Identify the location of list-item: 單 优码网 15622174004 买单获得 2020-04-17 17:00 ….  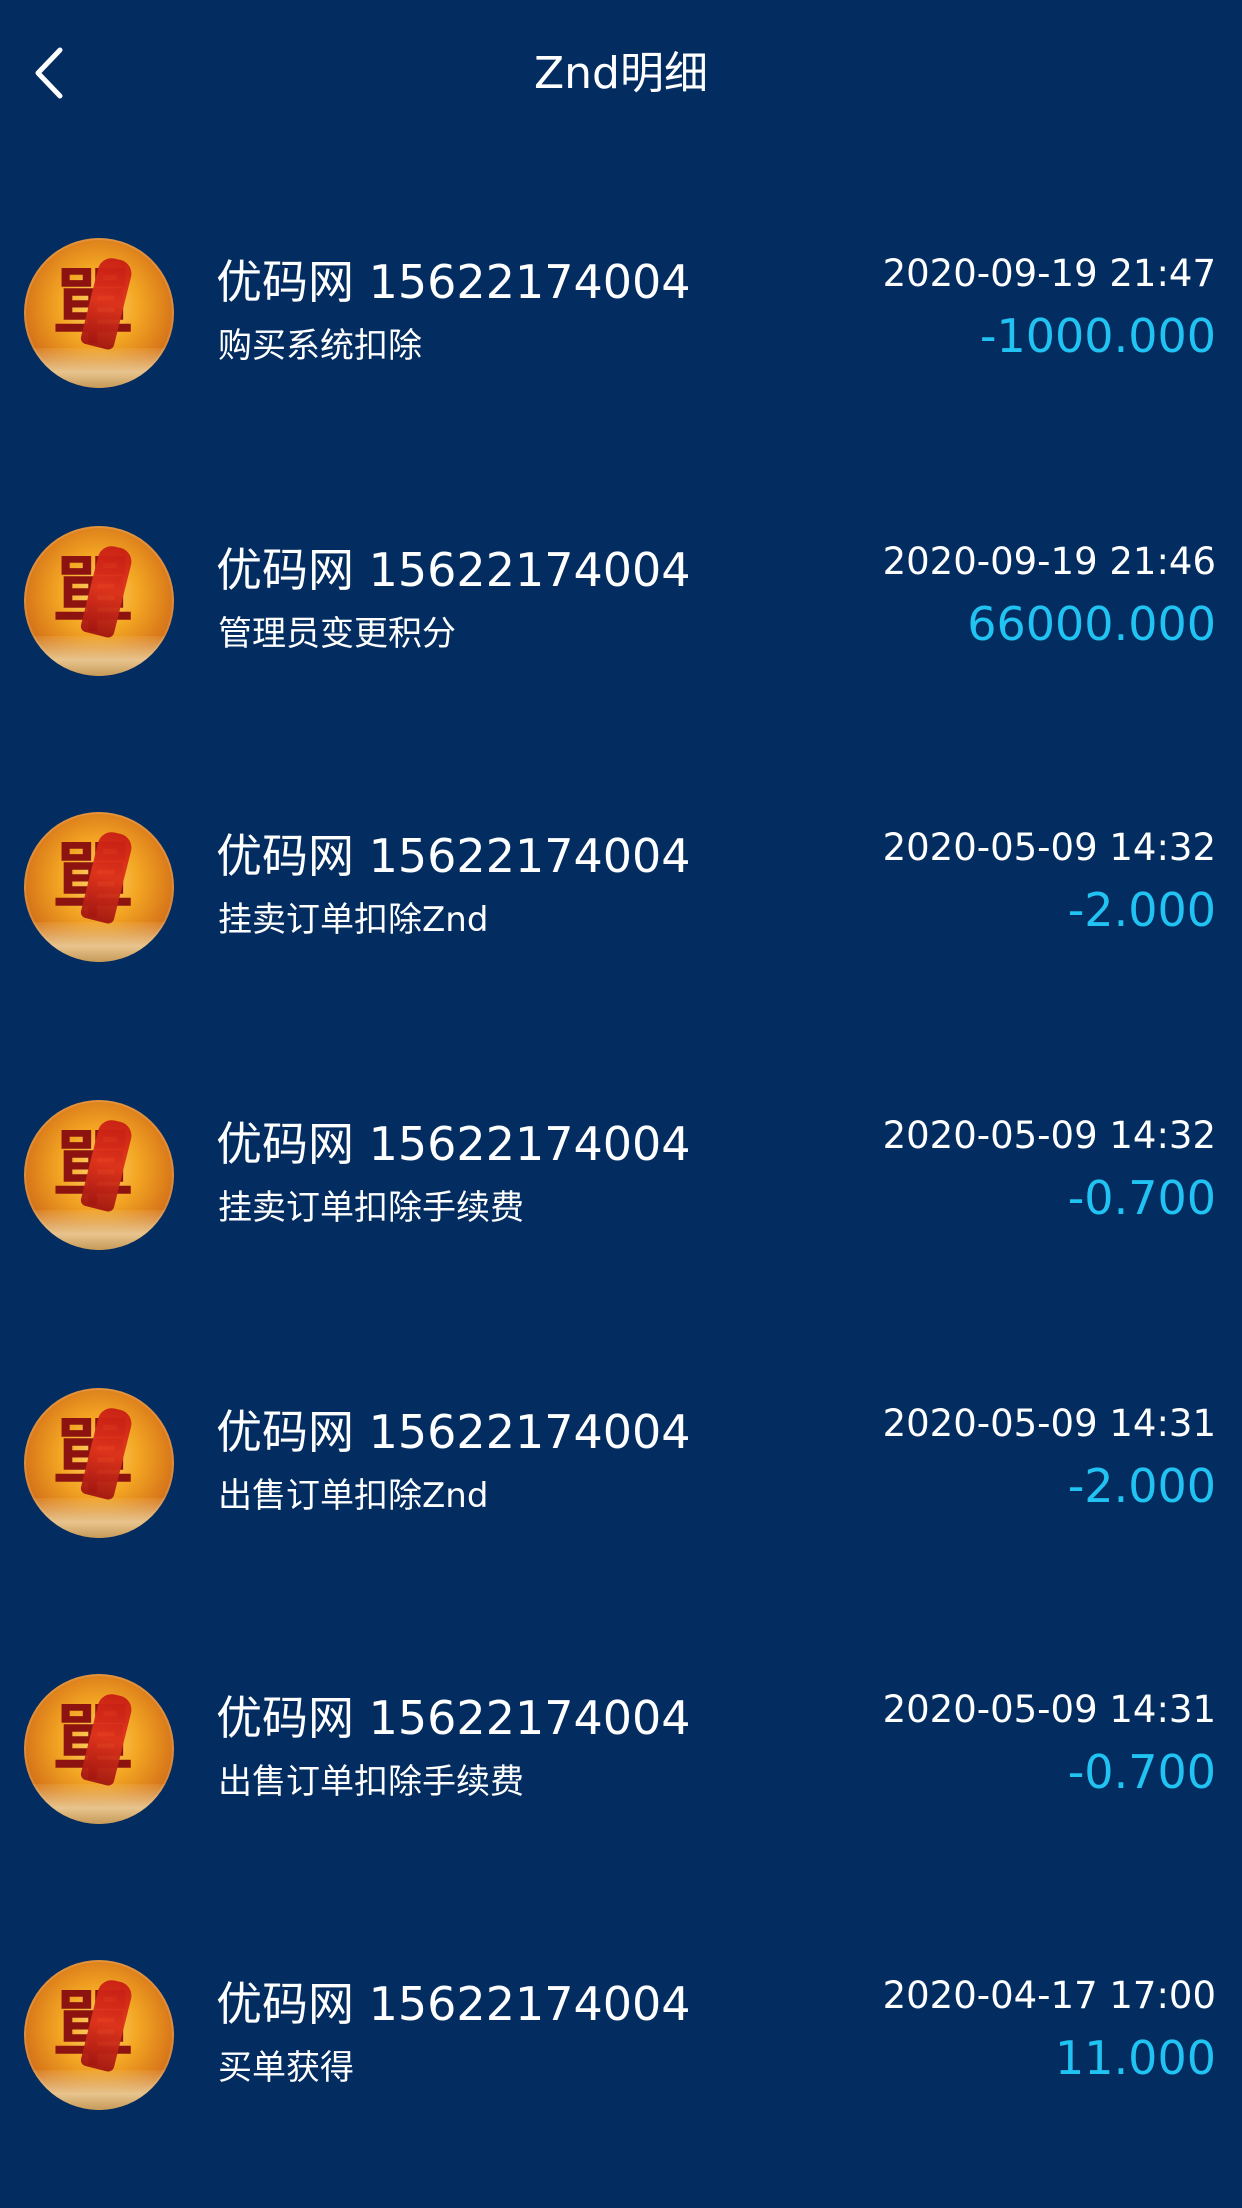
(621, 2060).